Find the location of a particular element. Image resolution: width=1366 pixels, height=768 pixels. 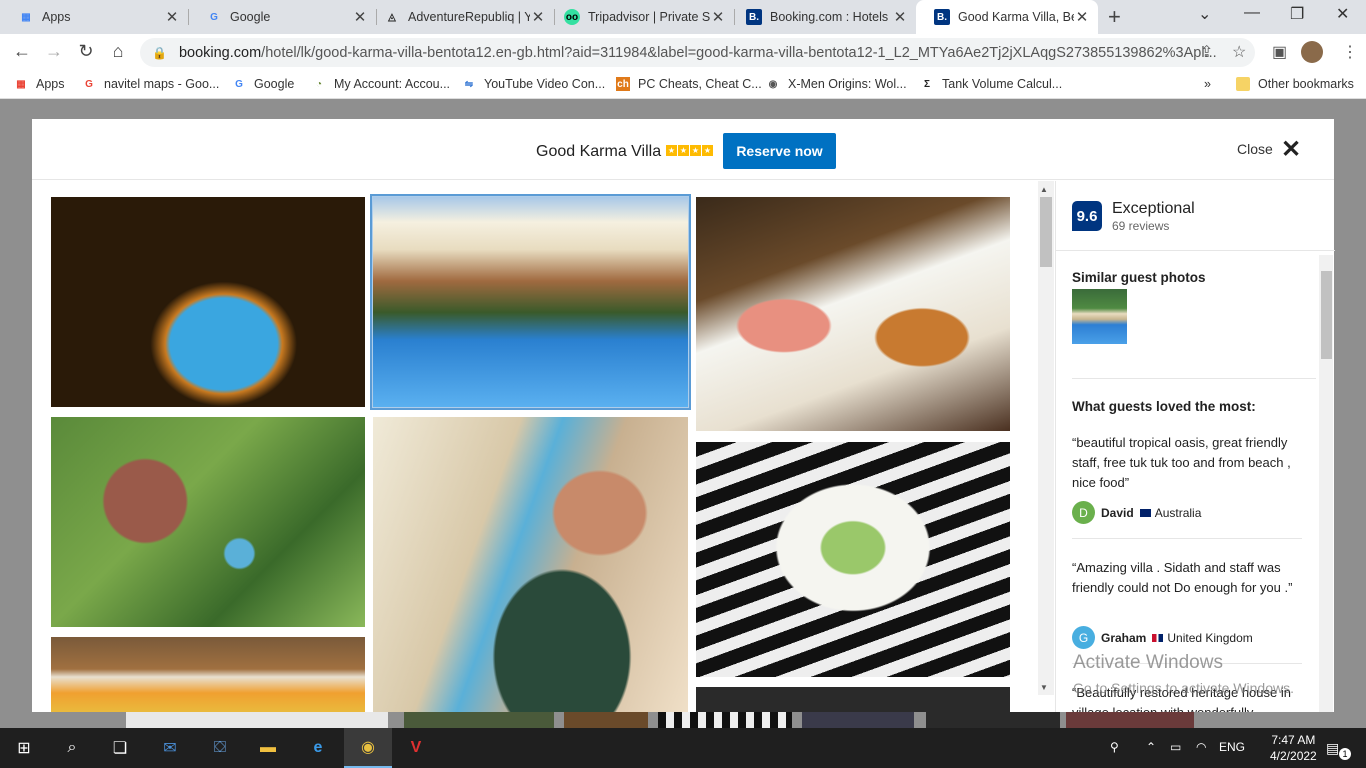

side-panel-icon: ▣ is located at coordinates (1279, 52).